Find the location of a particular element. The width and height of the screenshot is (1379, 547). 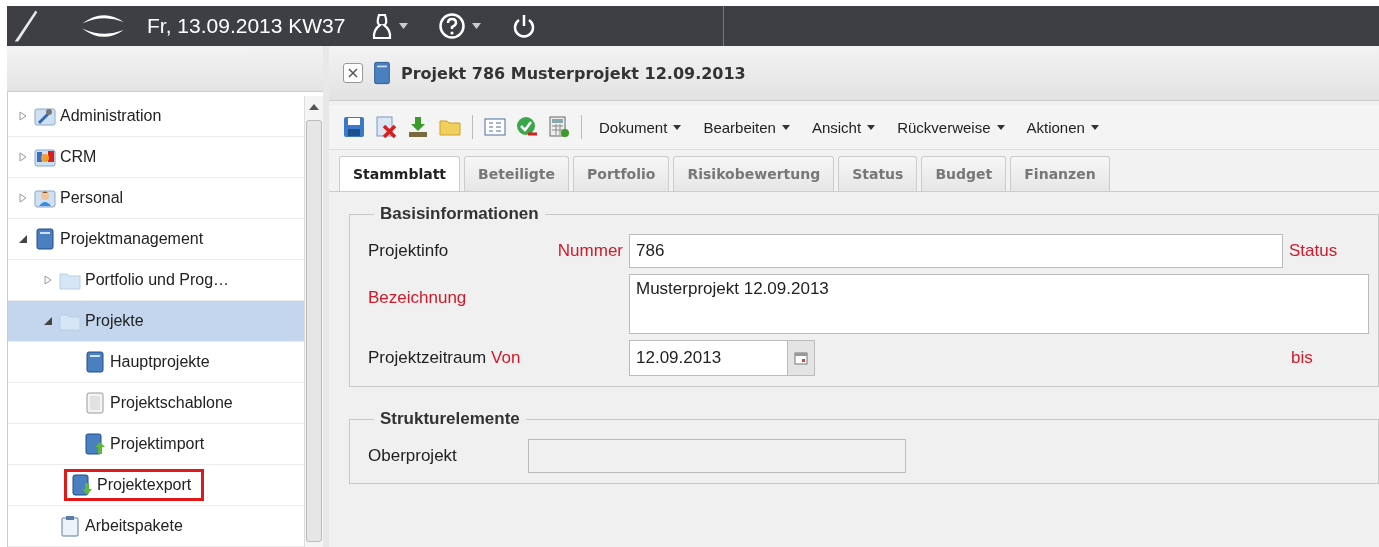

fieldset-legend: Strukturelemente is located at coordinates (450, 419).